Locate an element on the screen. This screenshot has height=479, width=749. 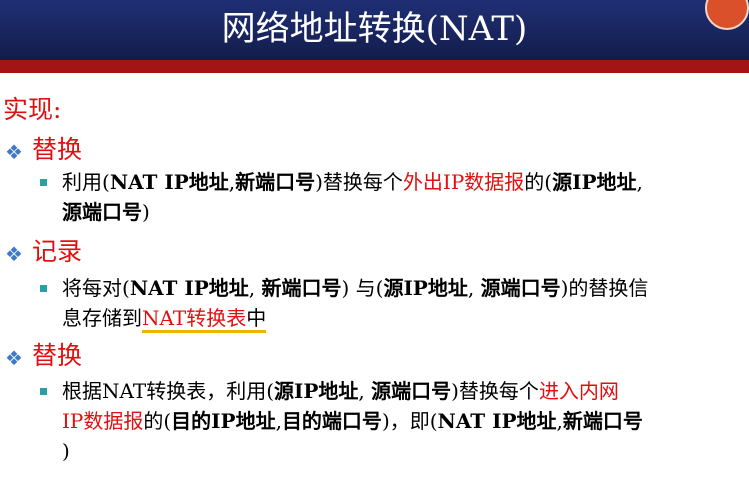
item-label: 记录 is located at coordinates (57, 251).